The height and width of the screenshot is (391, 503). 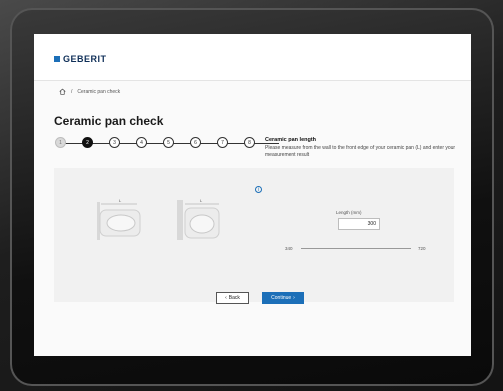 What do you see at coordinates (291, 140) in the screenshot?
I see `step-heading: Ceramic pan length` at bounding box center [291, 140].